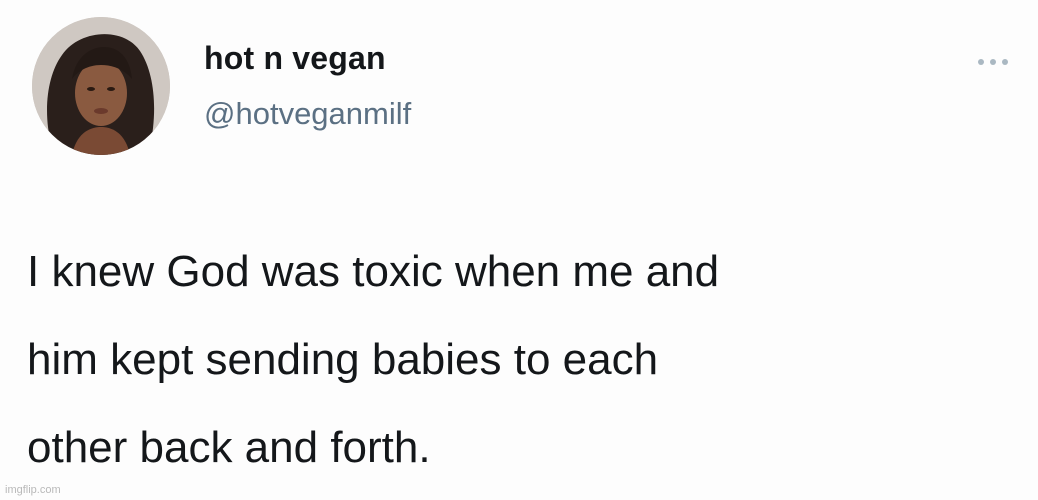 This screenshot has height=500, width=1038. I want to click on ellipsis-icon, so click(993, 62).